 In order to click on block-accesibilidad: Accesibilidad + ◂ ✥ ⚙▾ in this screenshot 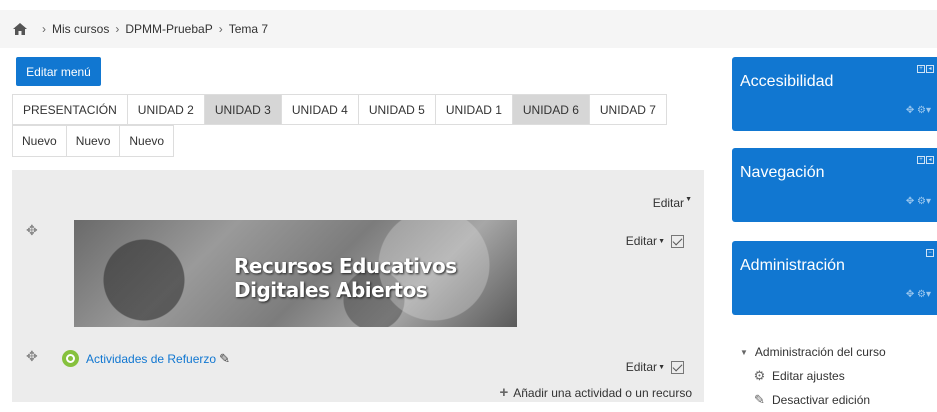, I will do `click(834, 94)`.